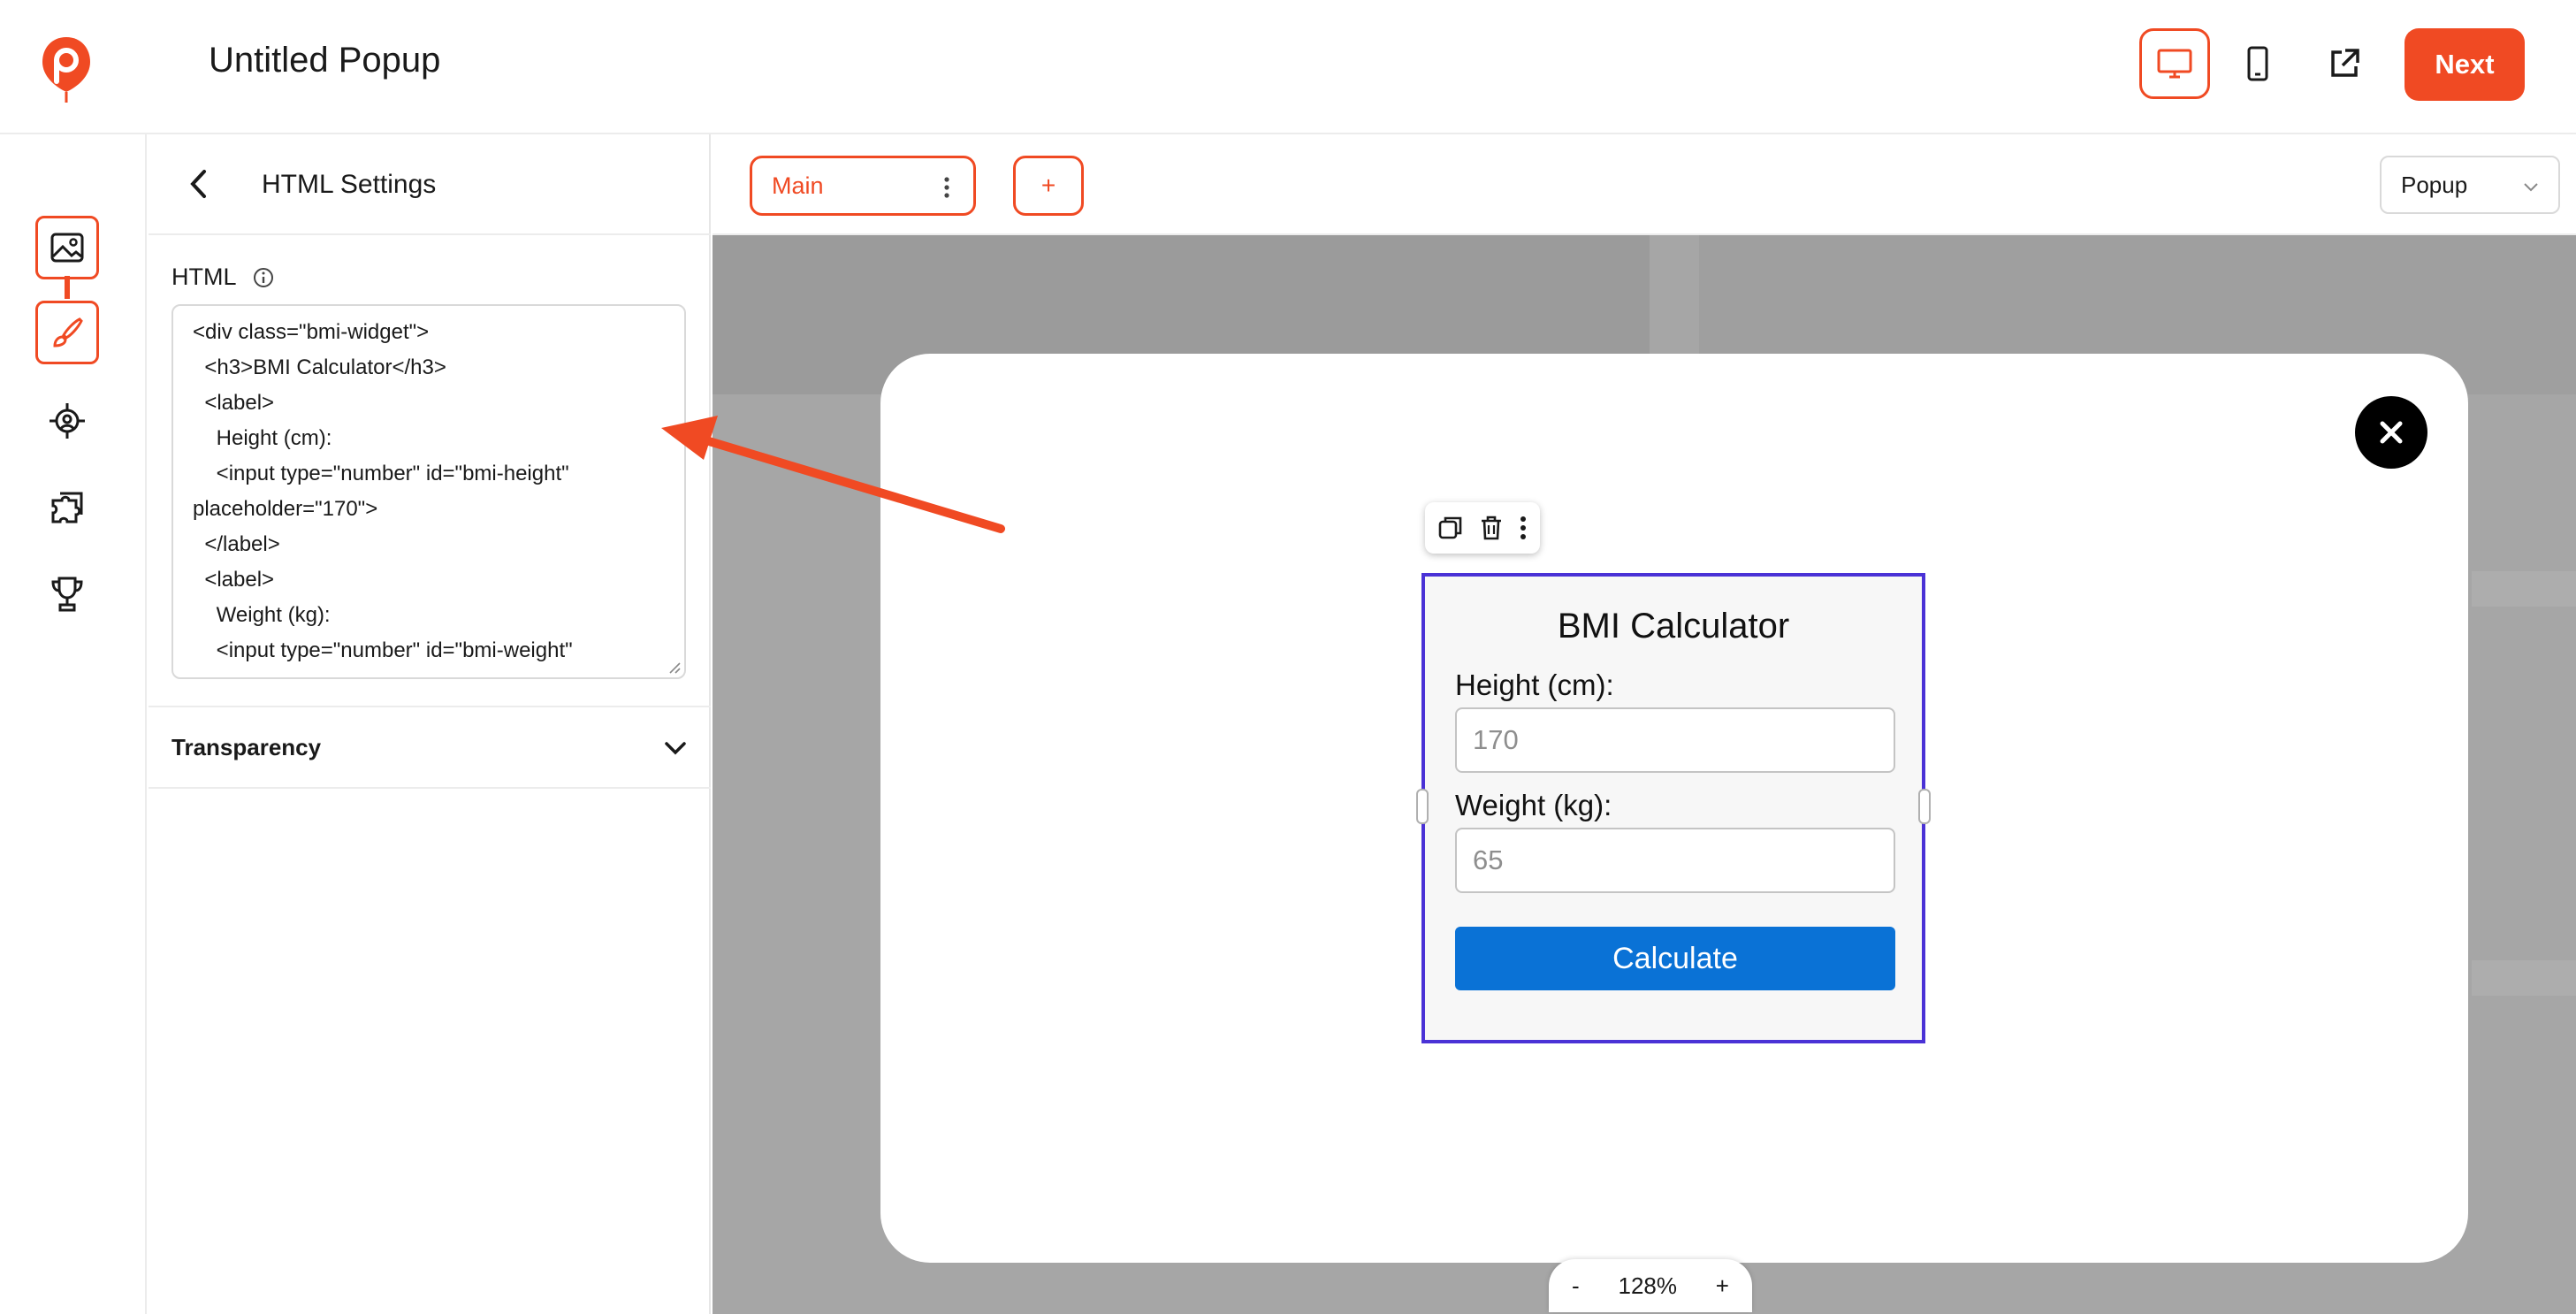  What do you see at coordinates (285, 509) in the screenshot?
I see `code-line: placeholder="170">` at bounding box center [285, 509].